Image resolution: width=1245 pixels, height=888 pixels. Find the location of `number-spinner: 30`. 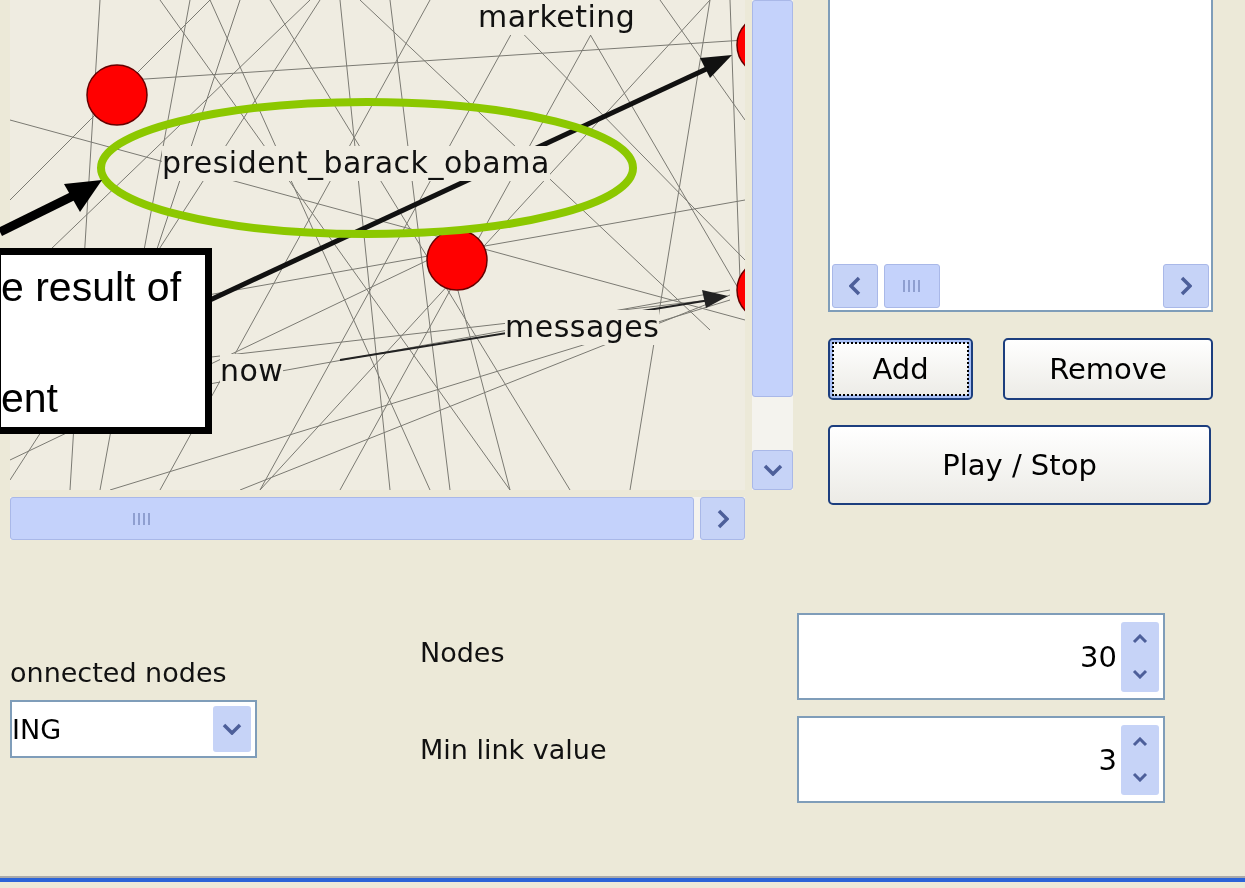

number-spinner: 30 is located at coordinates (981, 656).